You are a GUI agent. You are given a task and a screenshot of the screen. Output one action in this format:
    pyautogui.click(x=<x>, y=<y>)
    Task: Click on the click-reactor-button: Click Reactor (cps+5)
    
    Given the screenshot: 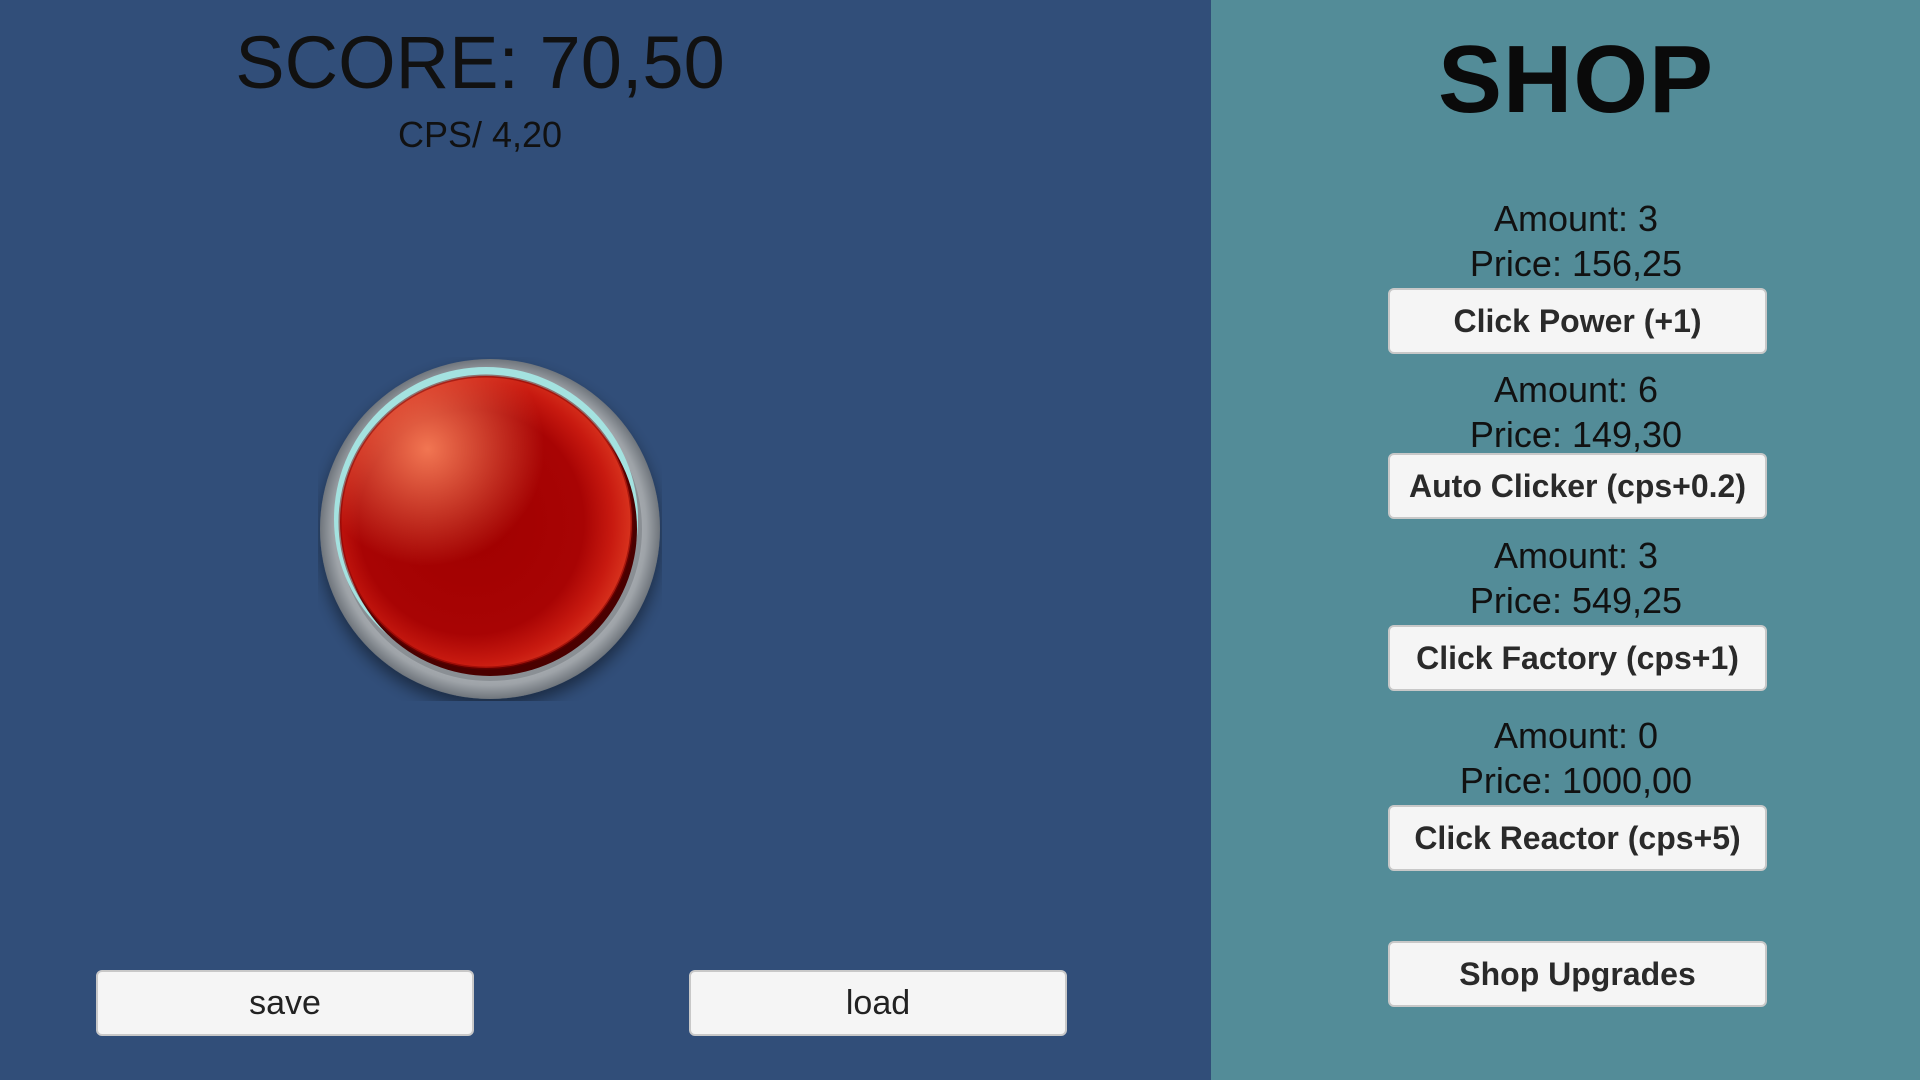 What is the action you would take?
    pyautogui.click(x=1577, y=838)
    